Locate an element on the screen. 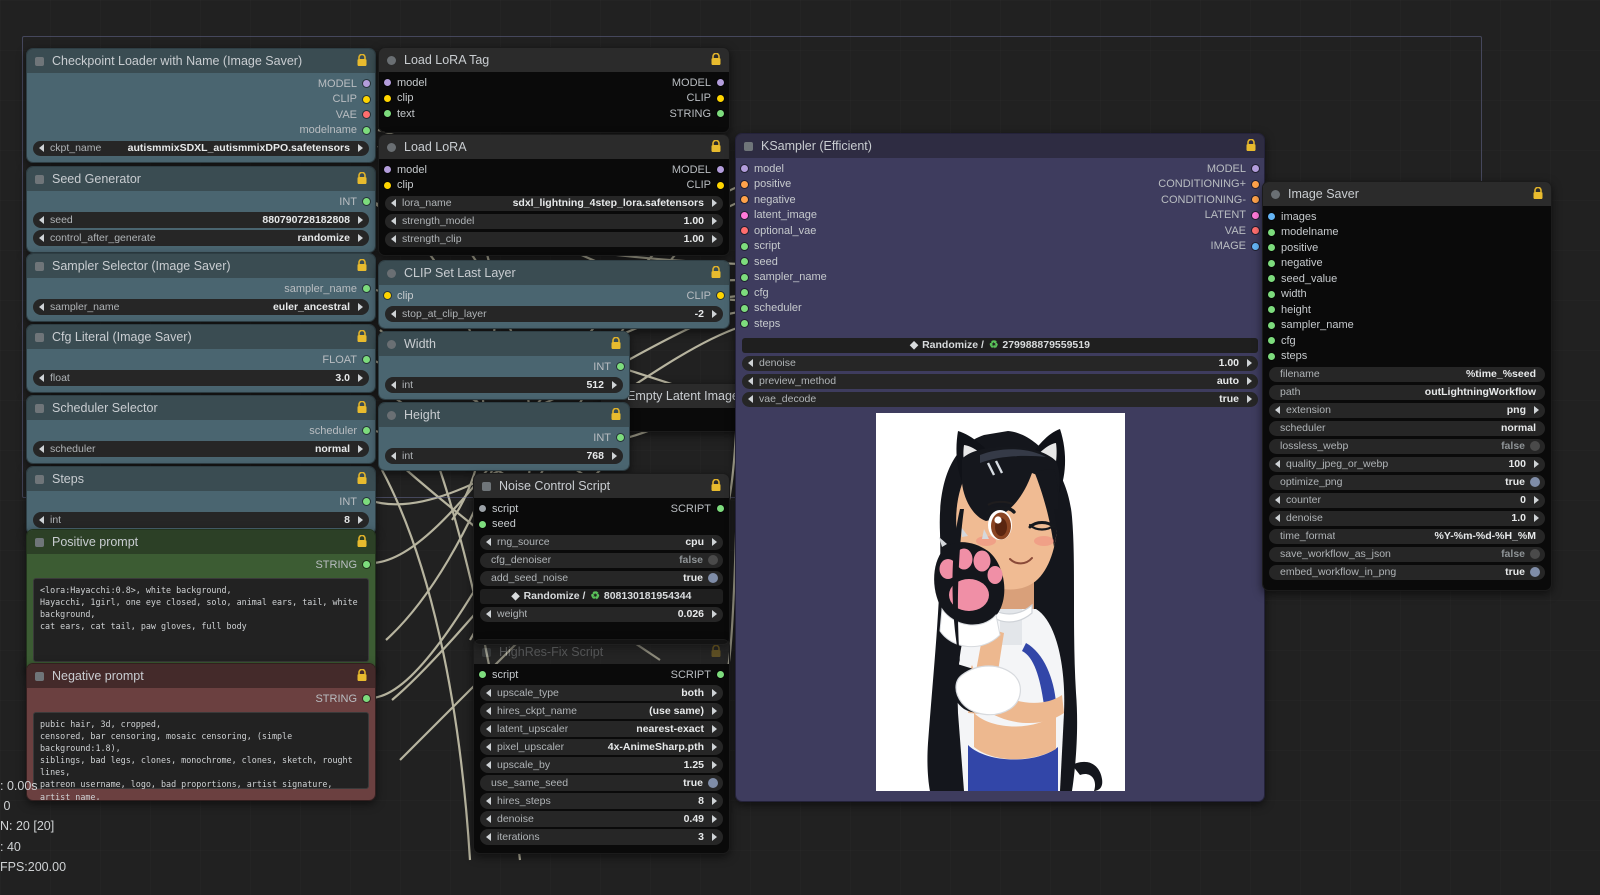 The image size is (1600, 895). circle-collapse-icon is located at coordinates (391, 273).